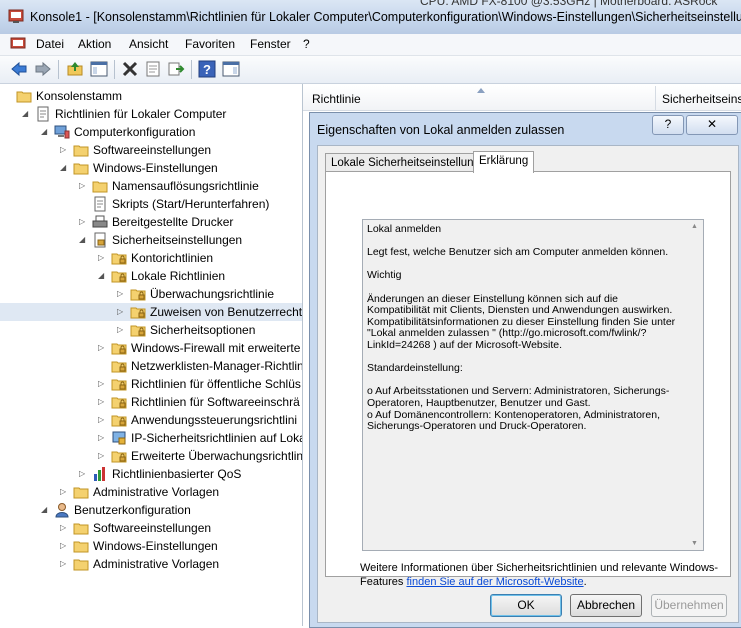  What do you see at coordinates (151, 402) in the screenshot?
I see `tree-node: ▷ Richtlinien für Softwareeinschrä` at bounding box center [151, 402].